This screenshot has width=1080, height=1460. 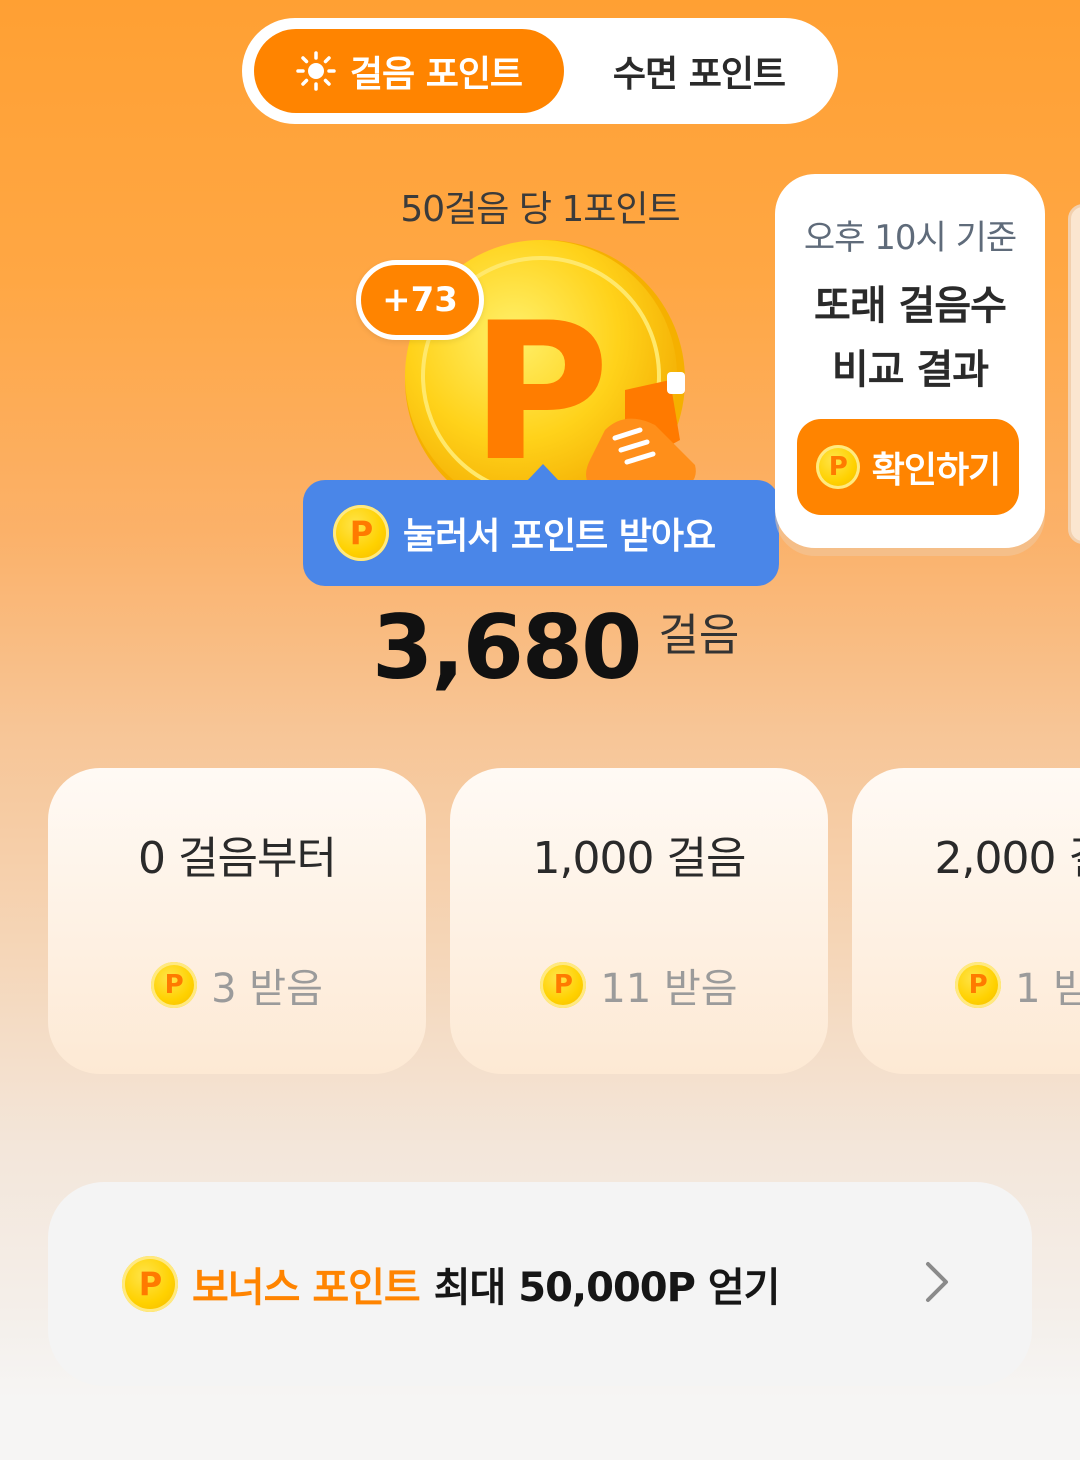 What do you see at coordinates (1074, 374) in the screenshot?
I see `next-card-peek` at bounding box center [1074, 374].